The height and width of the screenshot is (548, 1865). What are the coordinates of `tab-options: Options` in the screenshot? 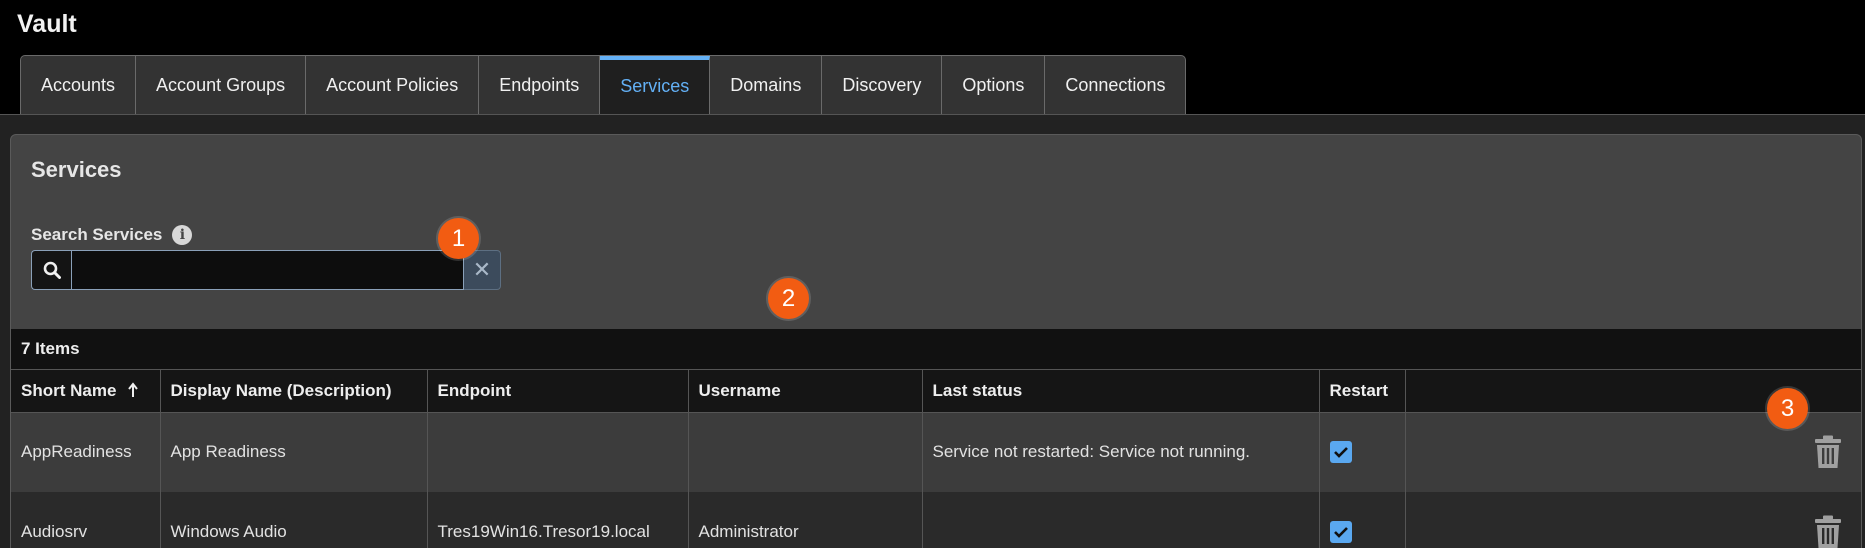 It's located at (994, 85).